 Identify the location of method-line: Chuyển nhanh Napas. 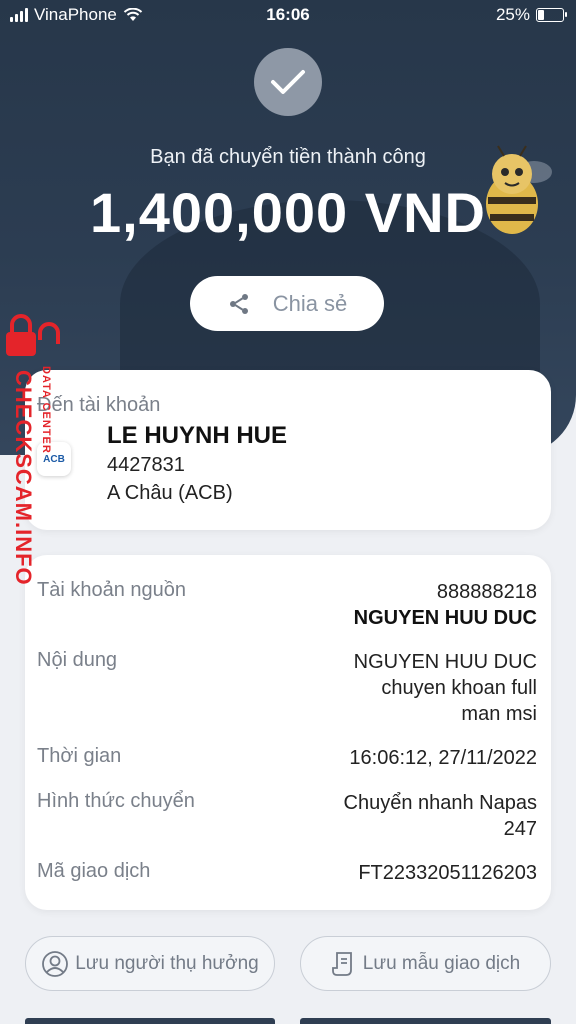
(440, 803).